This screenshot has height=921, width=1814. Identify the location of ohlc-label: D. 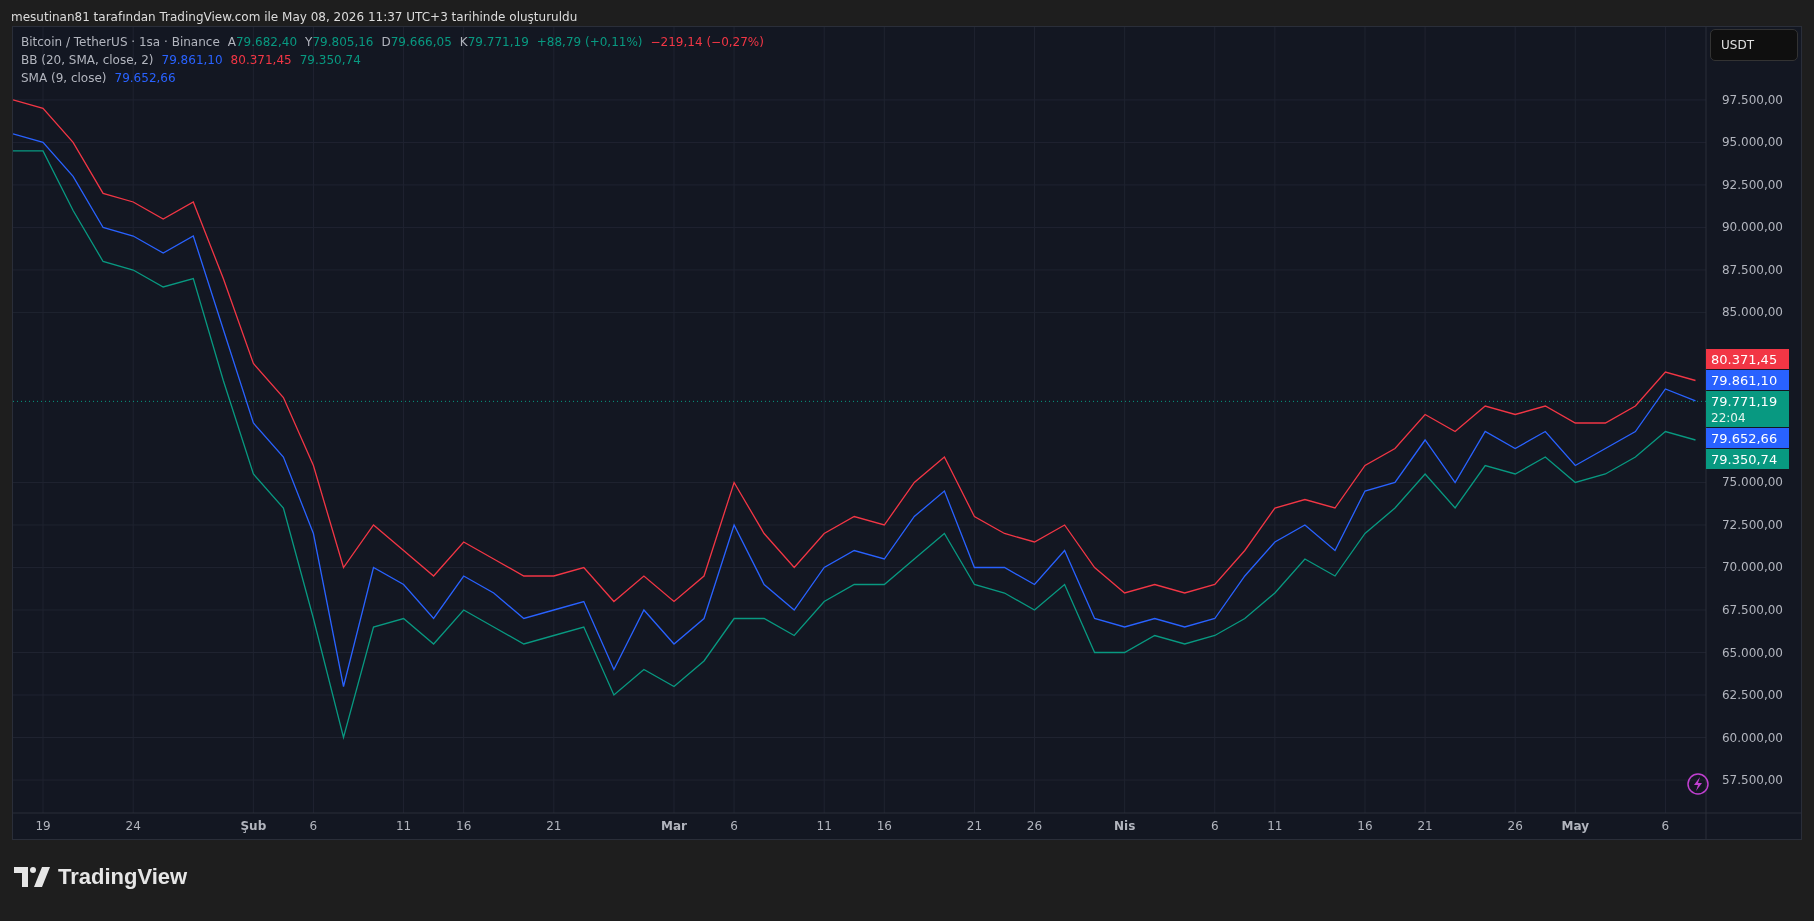
(386, 42).